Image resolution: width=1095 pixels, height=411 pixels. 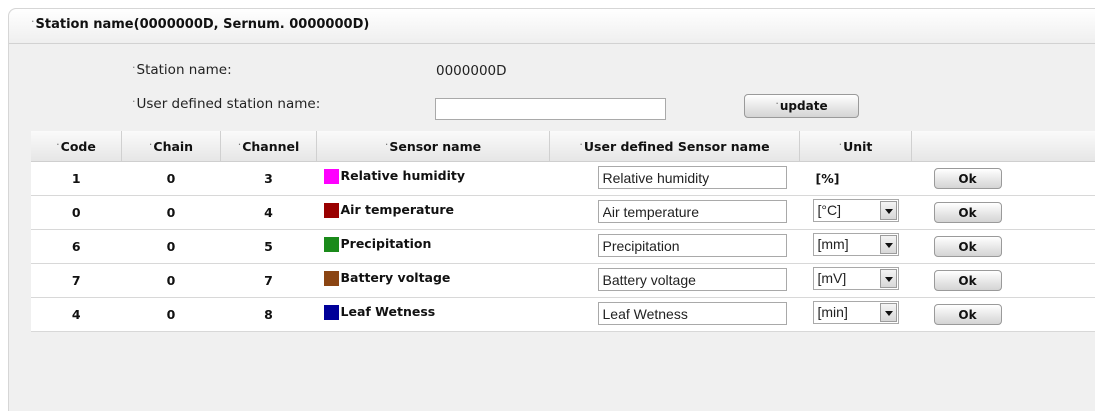 I want to click on sensor-name: Leaf Wetness, so click(x=388, y=311).